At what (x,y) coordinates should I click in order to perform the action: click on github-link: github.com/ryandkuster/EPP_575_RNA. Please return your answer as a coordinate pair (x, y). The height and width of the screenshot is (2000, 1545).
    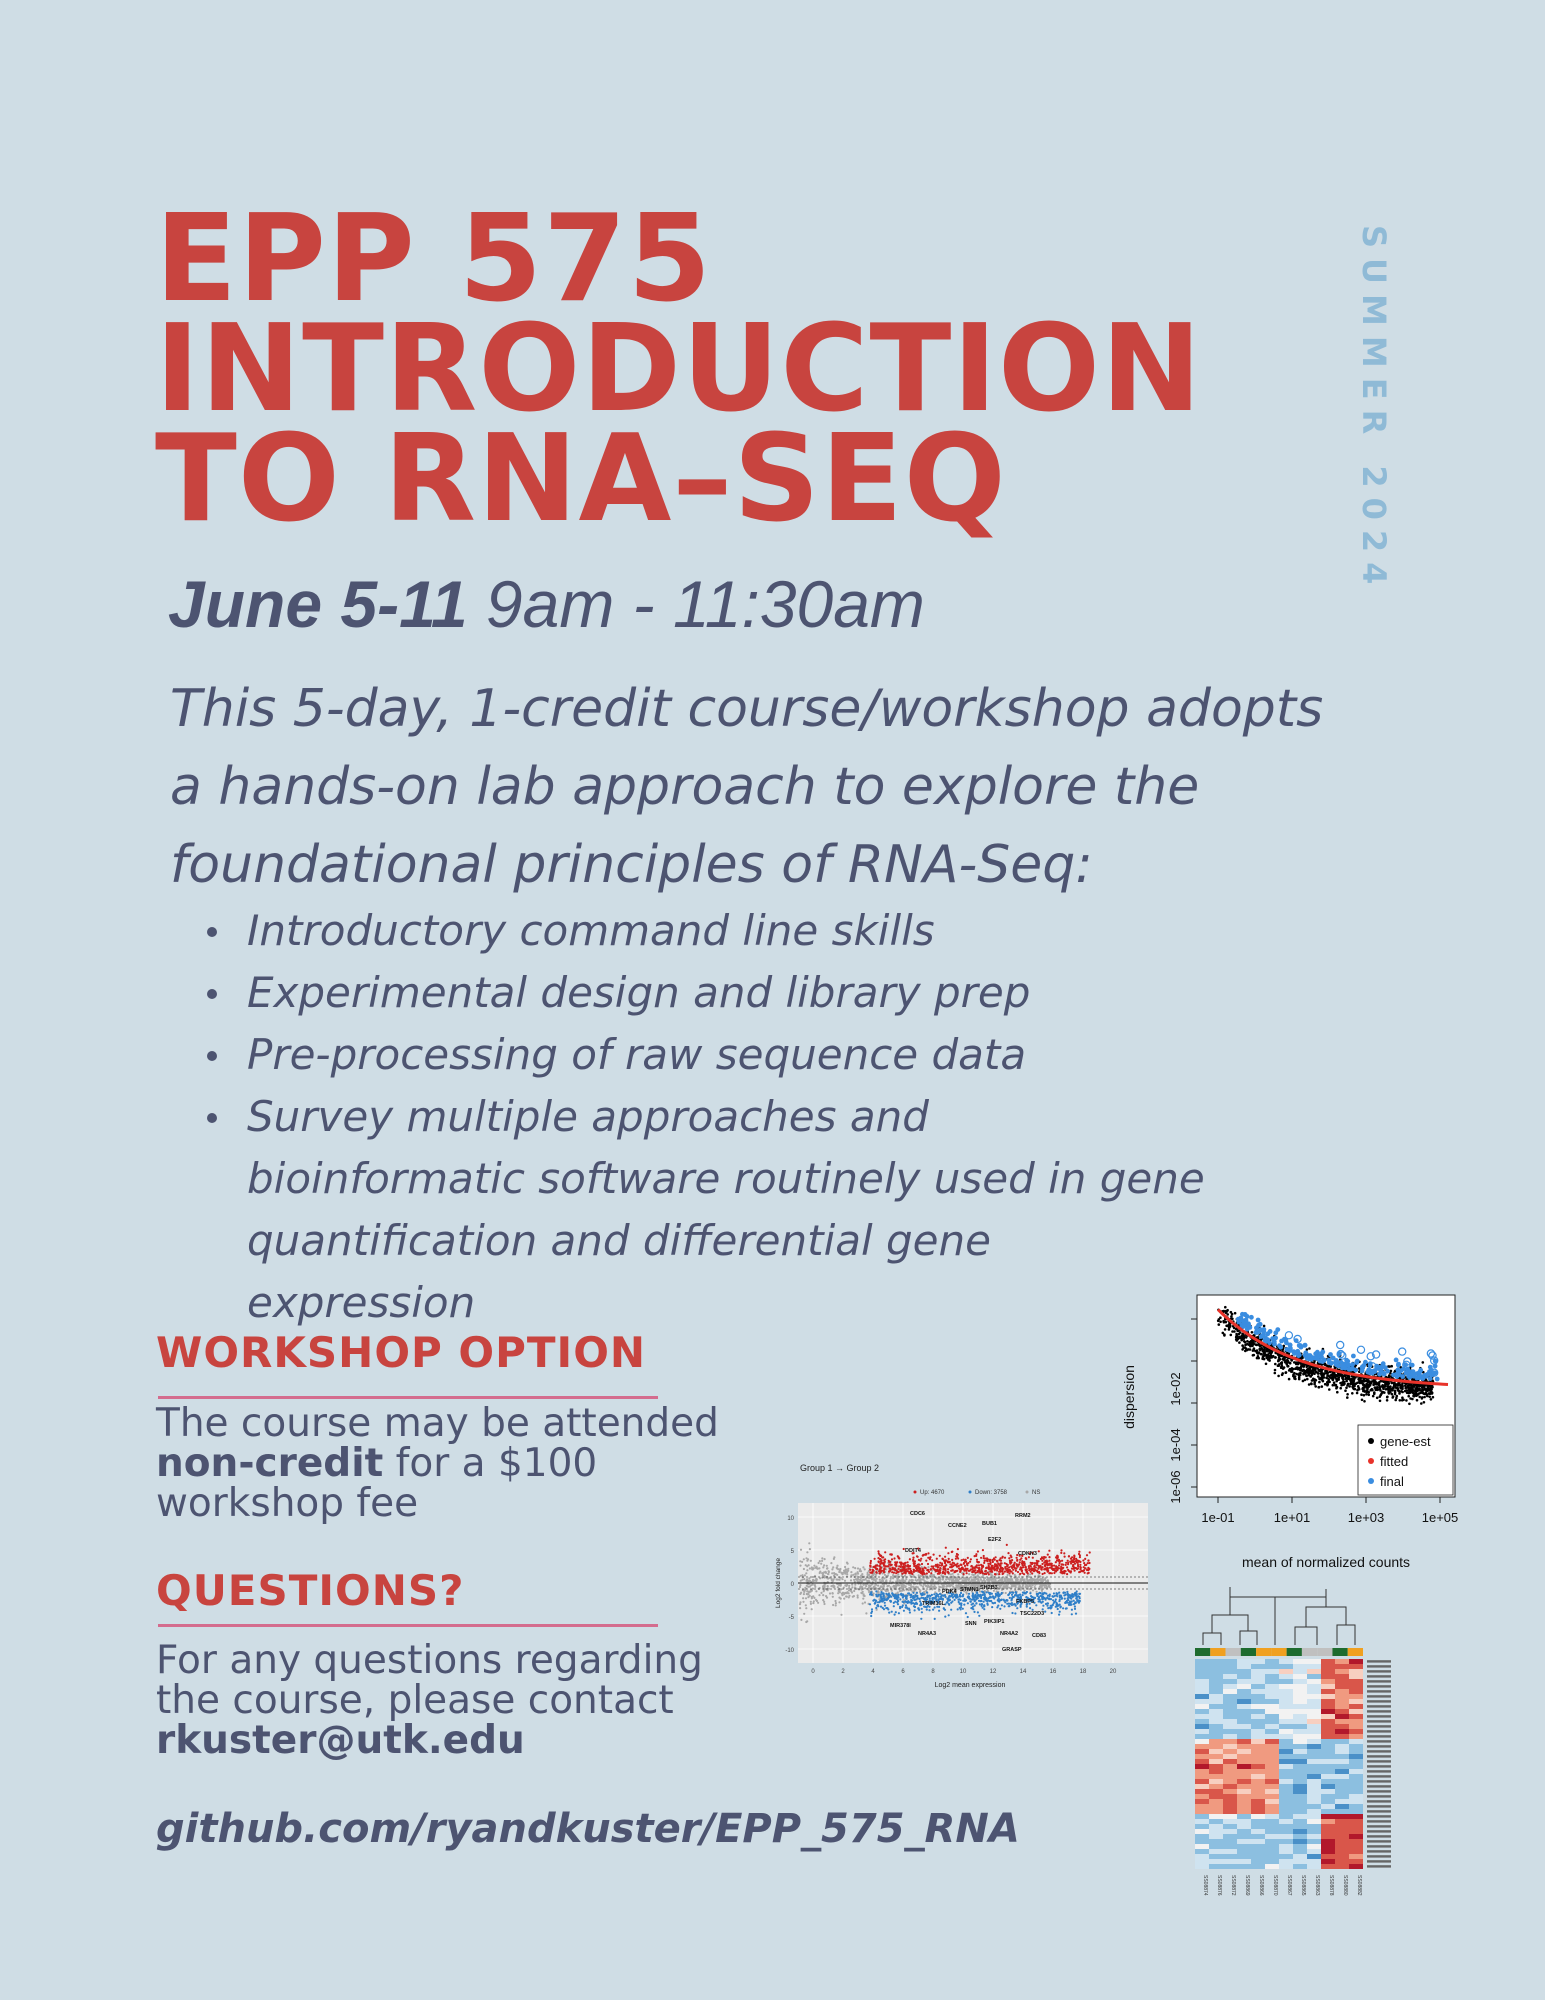
    Looking at the image, I should click on (588, 1829).